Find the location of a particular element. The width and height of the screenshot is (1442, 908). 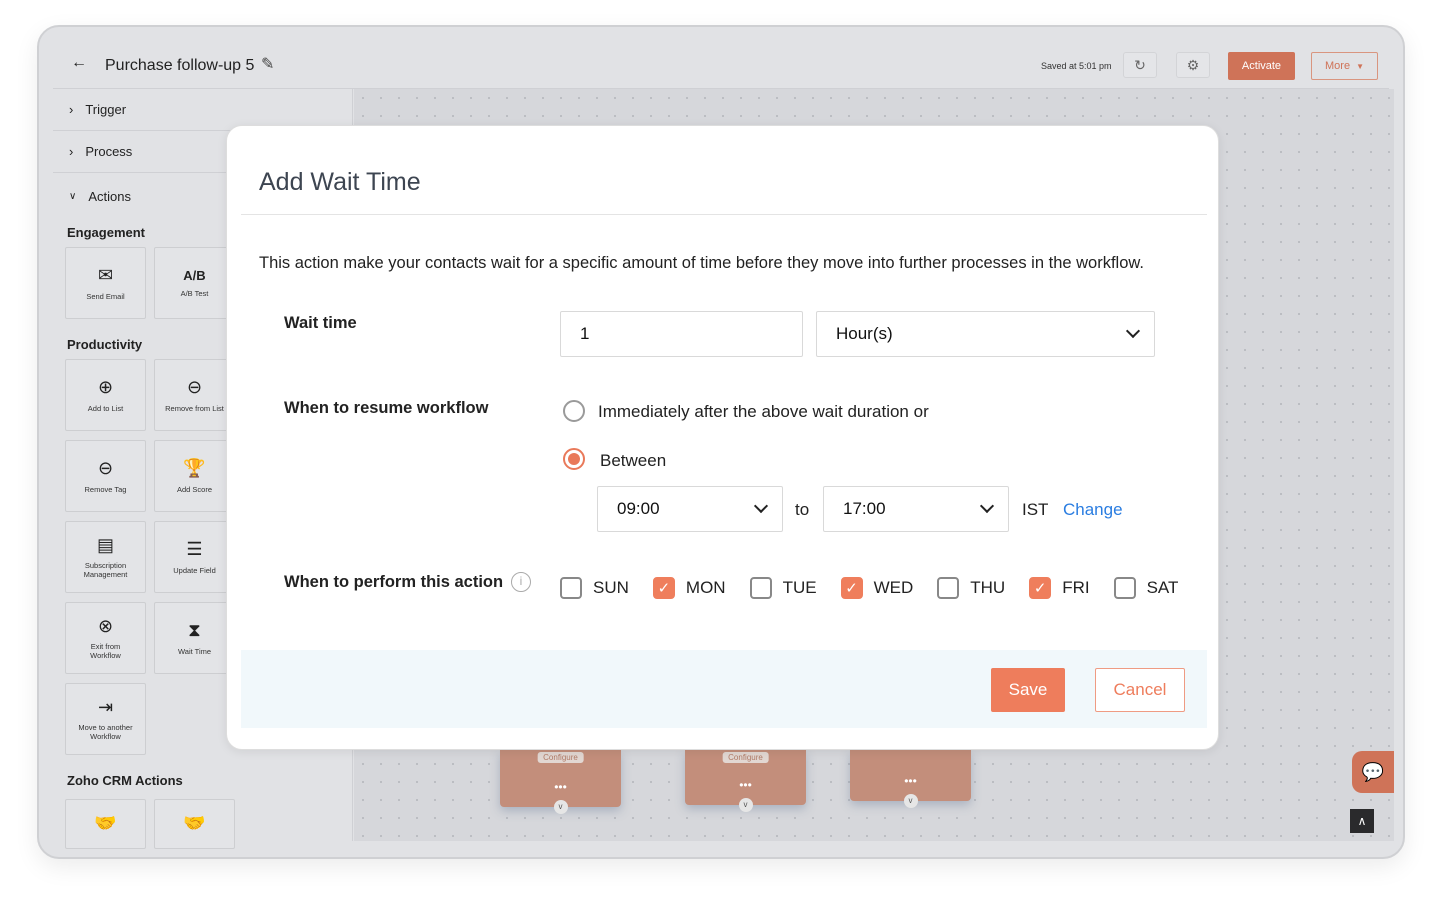

cancel-button: Cancel is located at coordinates (1140, 690).